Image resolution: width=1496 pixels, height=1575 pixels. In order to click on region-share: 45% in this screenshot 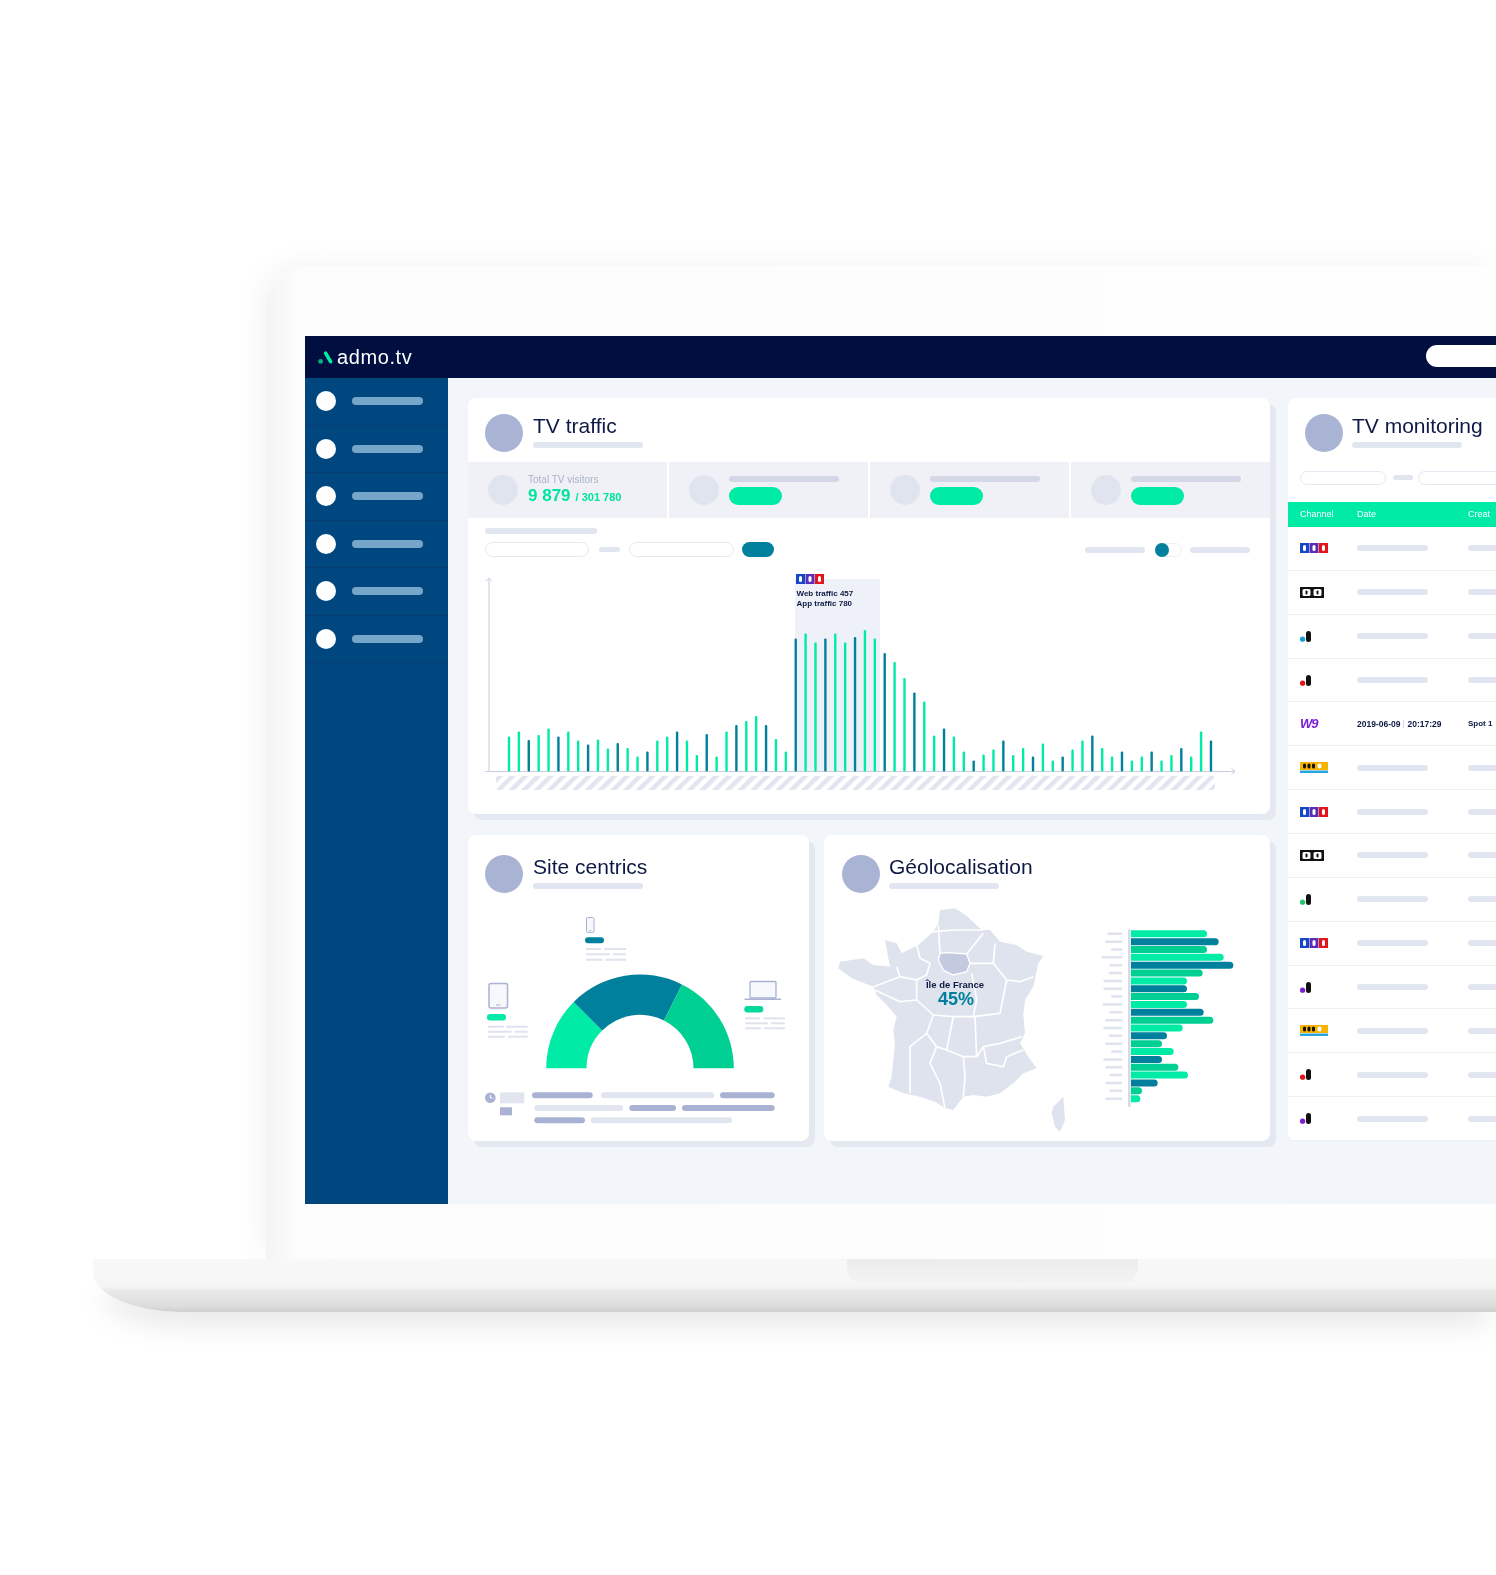, I will do `click(956, 999)`.